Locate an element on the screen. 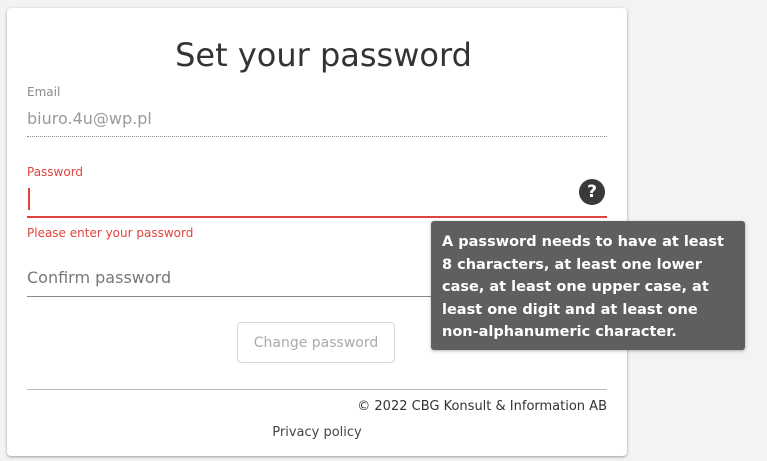 The image size is (767, 461). copyright-text: © 2022 CBG Konsult & Information AB is located at coordinates (482, 406).